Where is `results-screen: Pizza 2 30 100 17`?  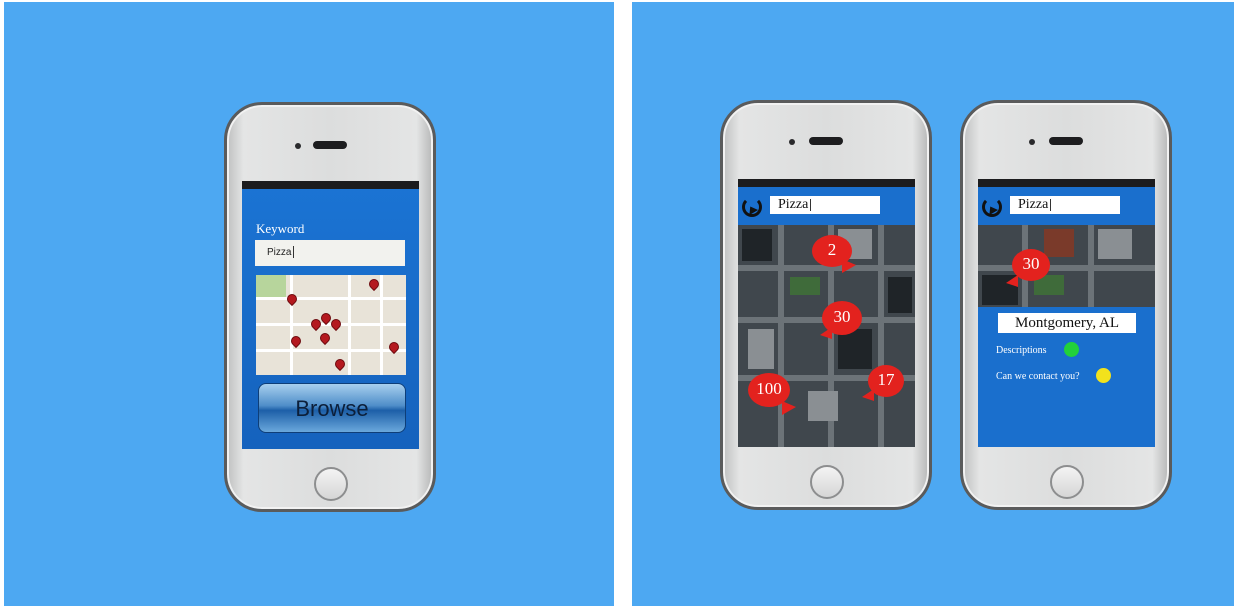 results-screen: Pizza 2 30 100 17 is located at coordinates (826, 313).